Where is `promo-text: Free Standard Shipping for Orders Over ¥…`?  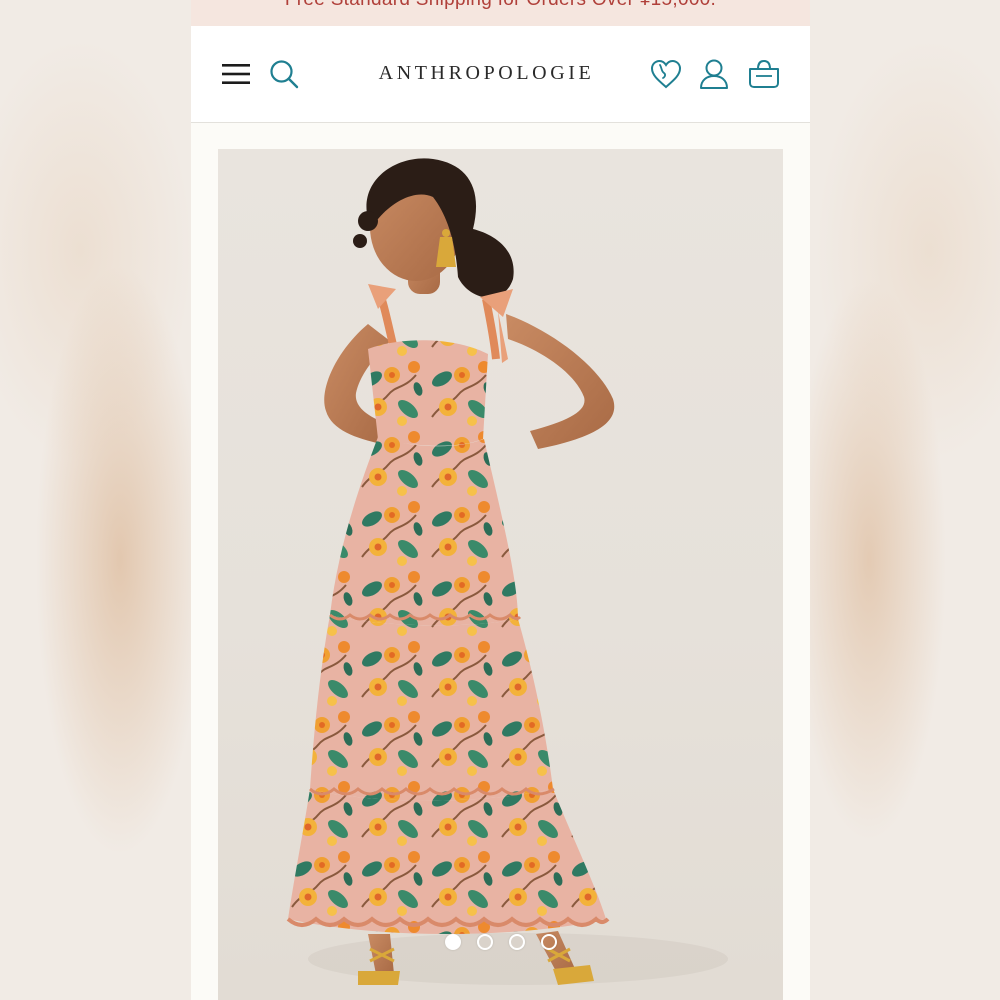
promo-text: Free Standard Shipping for Orders Over ¥… is located at coordinates (500, 5).